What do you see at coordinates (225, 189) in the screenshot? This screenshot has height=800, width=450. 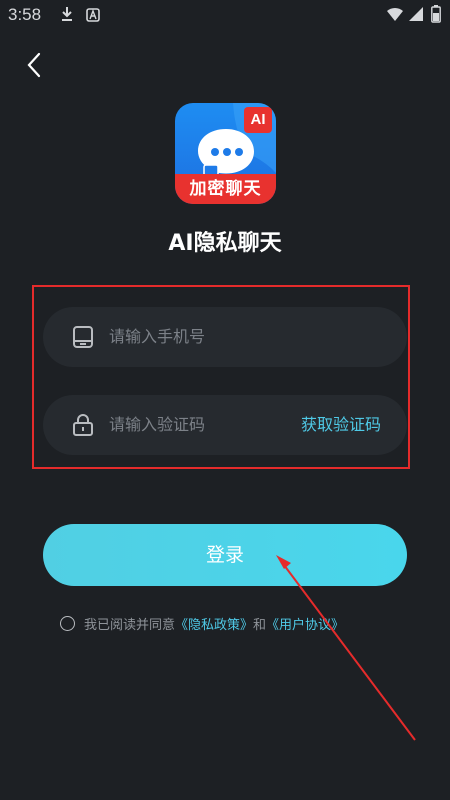 I see `logo-band-text: 加密聊天` at bounding box center [225, 189].